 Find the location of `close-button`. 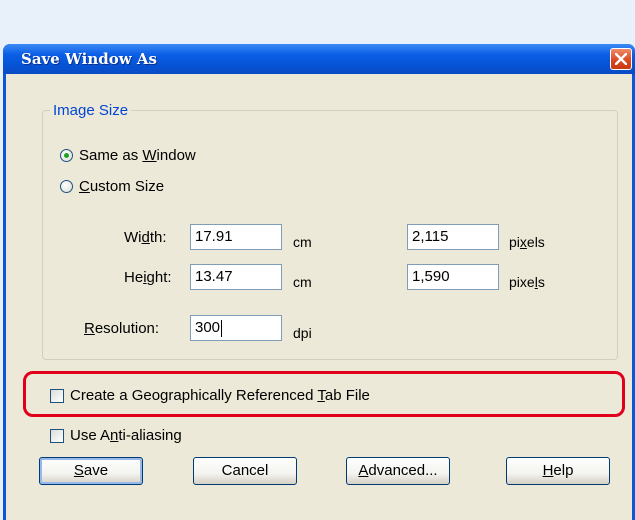

close-button is located at coordinates (621, 59).